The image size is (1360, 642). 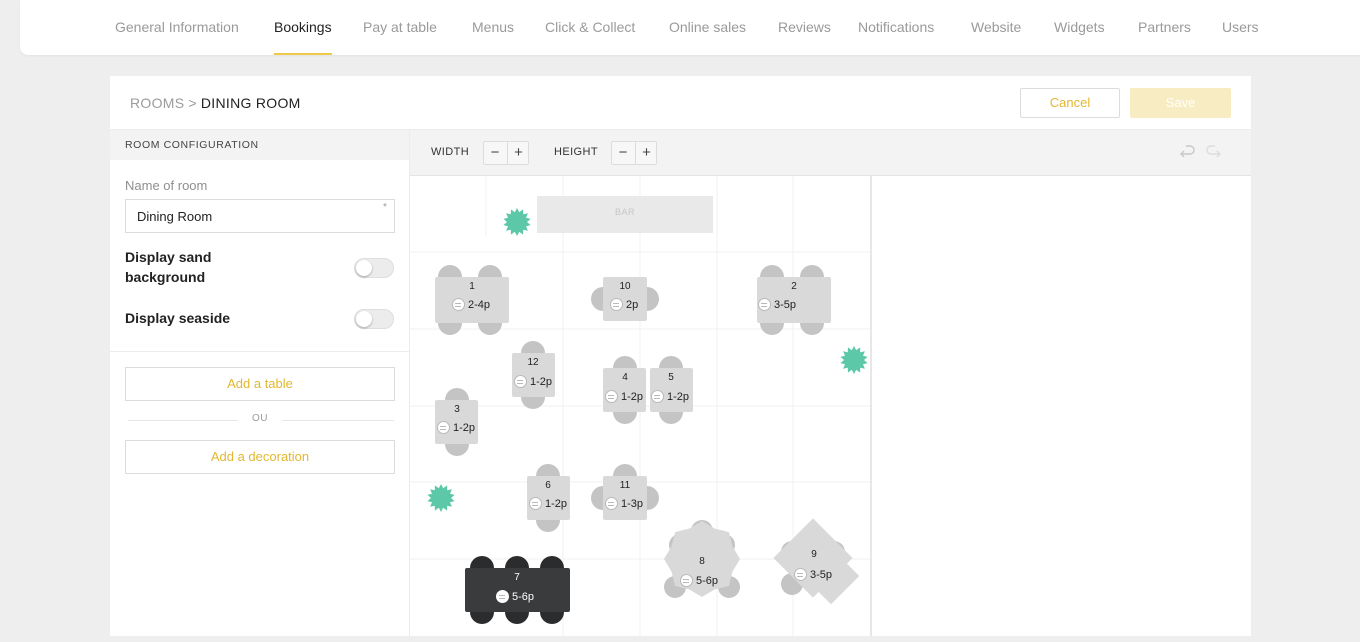 What do you see at coordinates (1240, 27) in the screenshot?
I see `tab-users: Users` at bounding box center [1240, 27].